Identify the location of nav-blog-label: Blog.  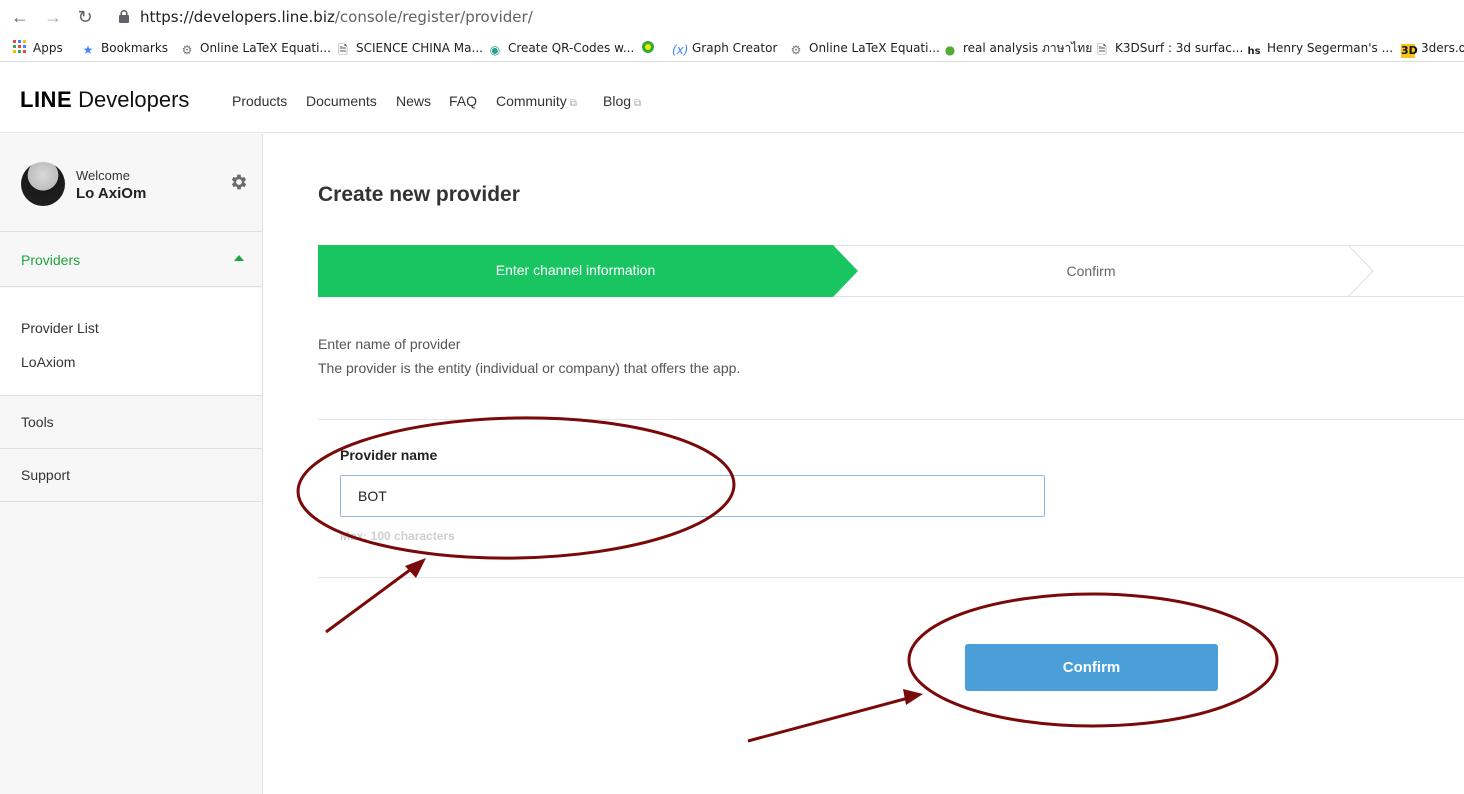
(617, 101).